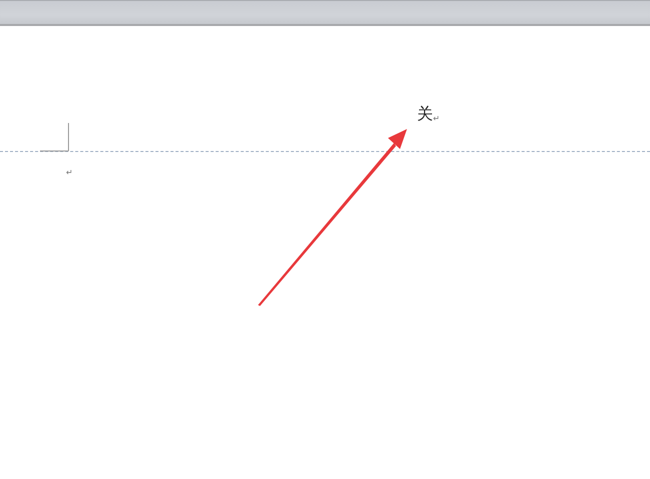 This screenshot has width=650, height=479. Describe the element at coordinates (54, 137) in the screenshot. I see `margin-corner-mark` at that location.